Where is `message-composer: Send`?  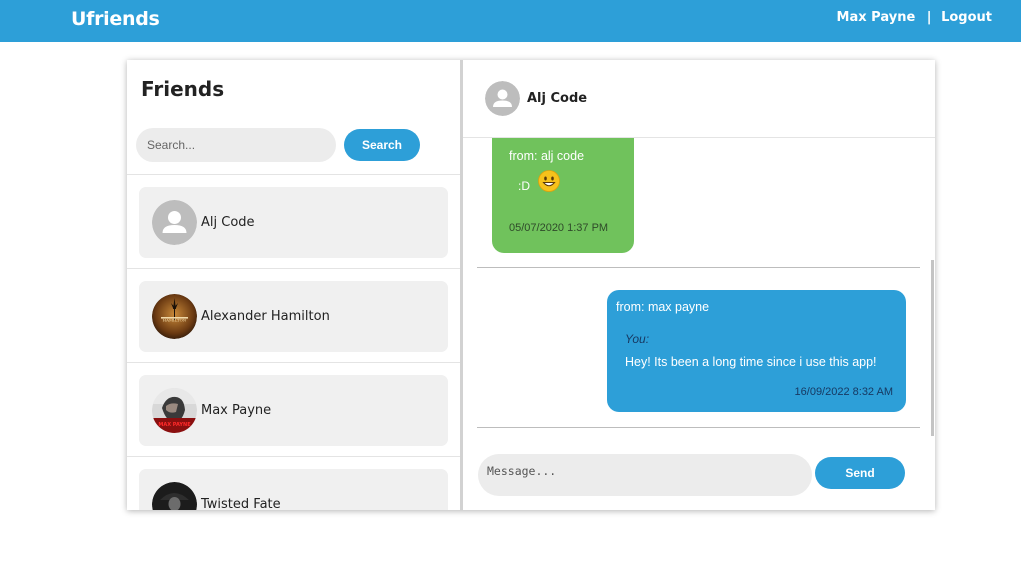
message-composer: Send is located at coordinates (699, 473).